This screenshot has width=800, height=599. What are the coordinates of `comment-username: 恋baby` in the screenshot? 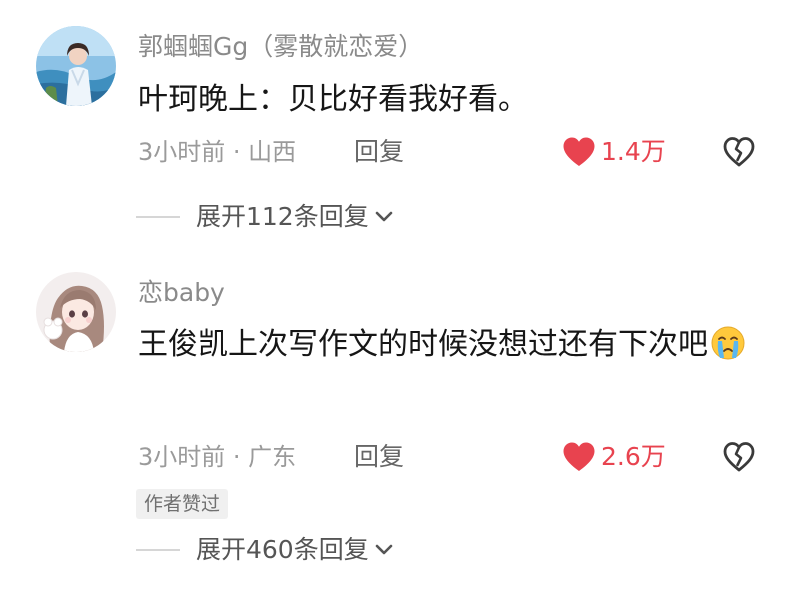 It's located at (181, 293).